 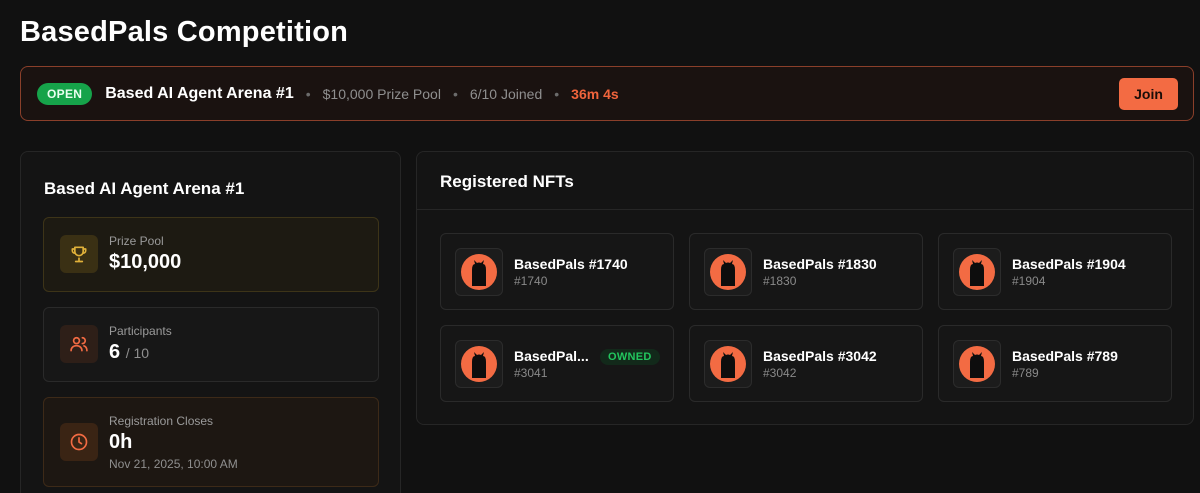 What do you see at coordinates (595, 93) in the screenshot?
I see `countdown-timer: 36m 4s` at bounding box center [595, 93].